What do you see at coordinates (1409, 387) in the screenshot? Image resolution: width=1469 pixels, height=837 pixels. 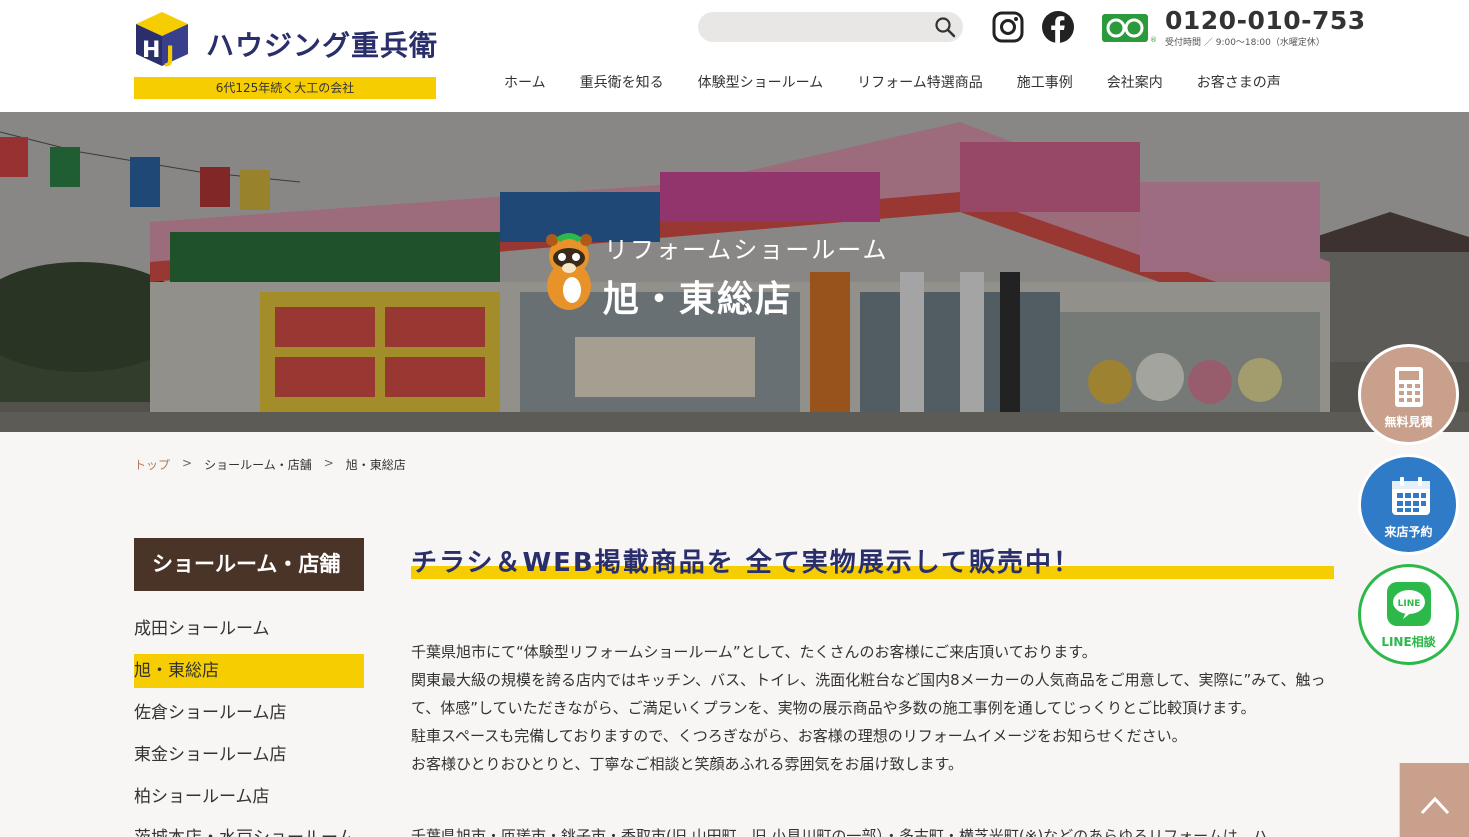 I see `calculator-icon` at bounding box center [1409, 387].